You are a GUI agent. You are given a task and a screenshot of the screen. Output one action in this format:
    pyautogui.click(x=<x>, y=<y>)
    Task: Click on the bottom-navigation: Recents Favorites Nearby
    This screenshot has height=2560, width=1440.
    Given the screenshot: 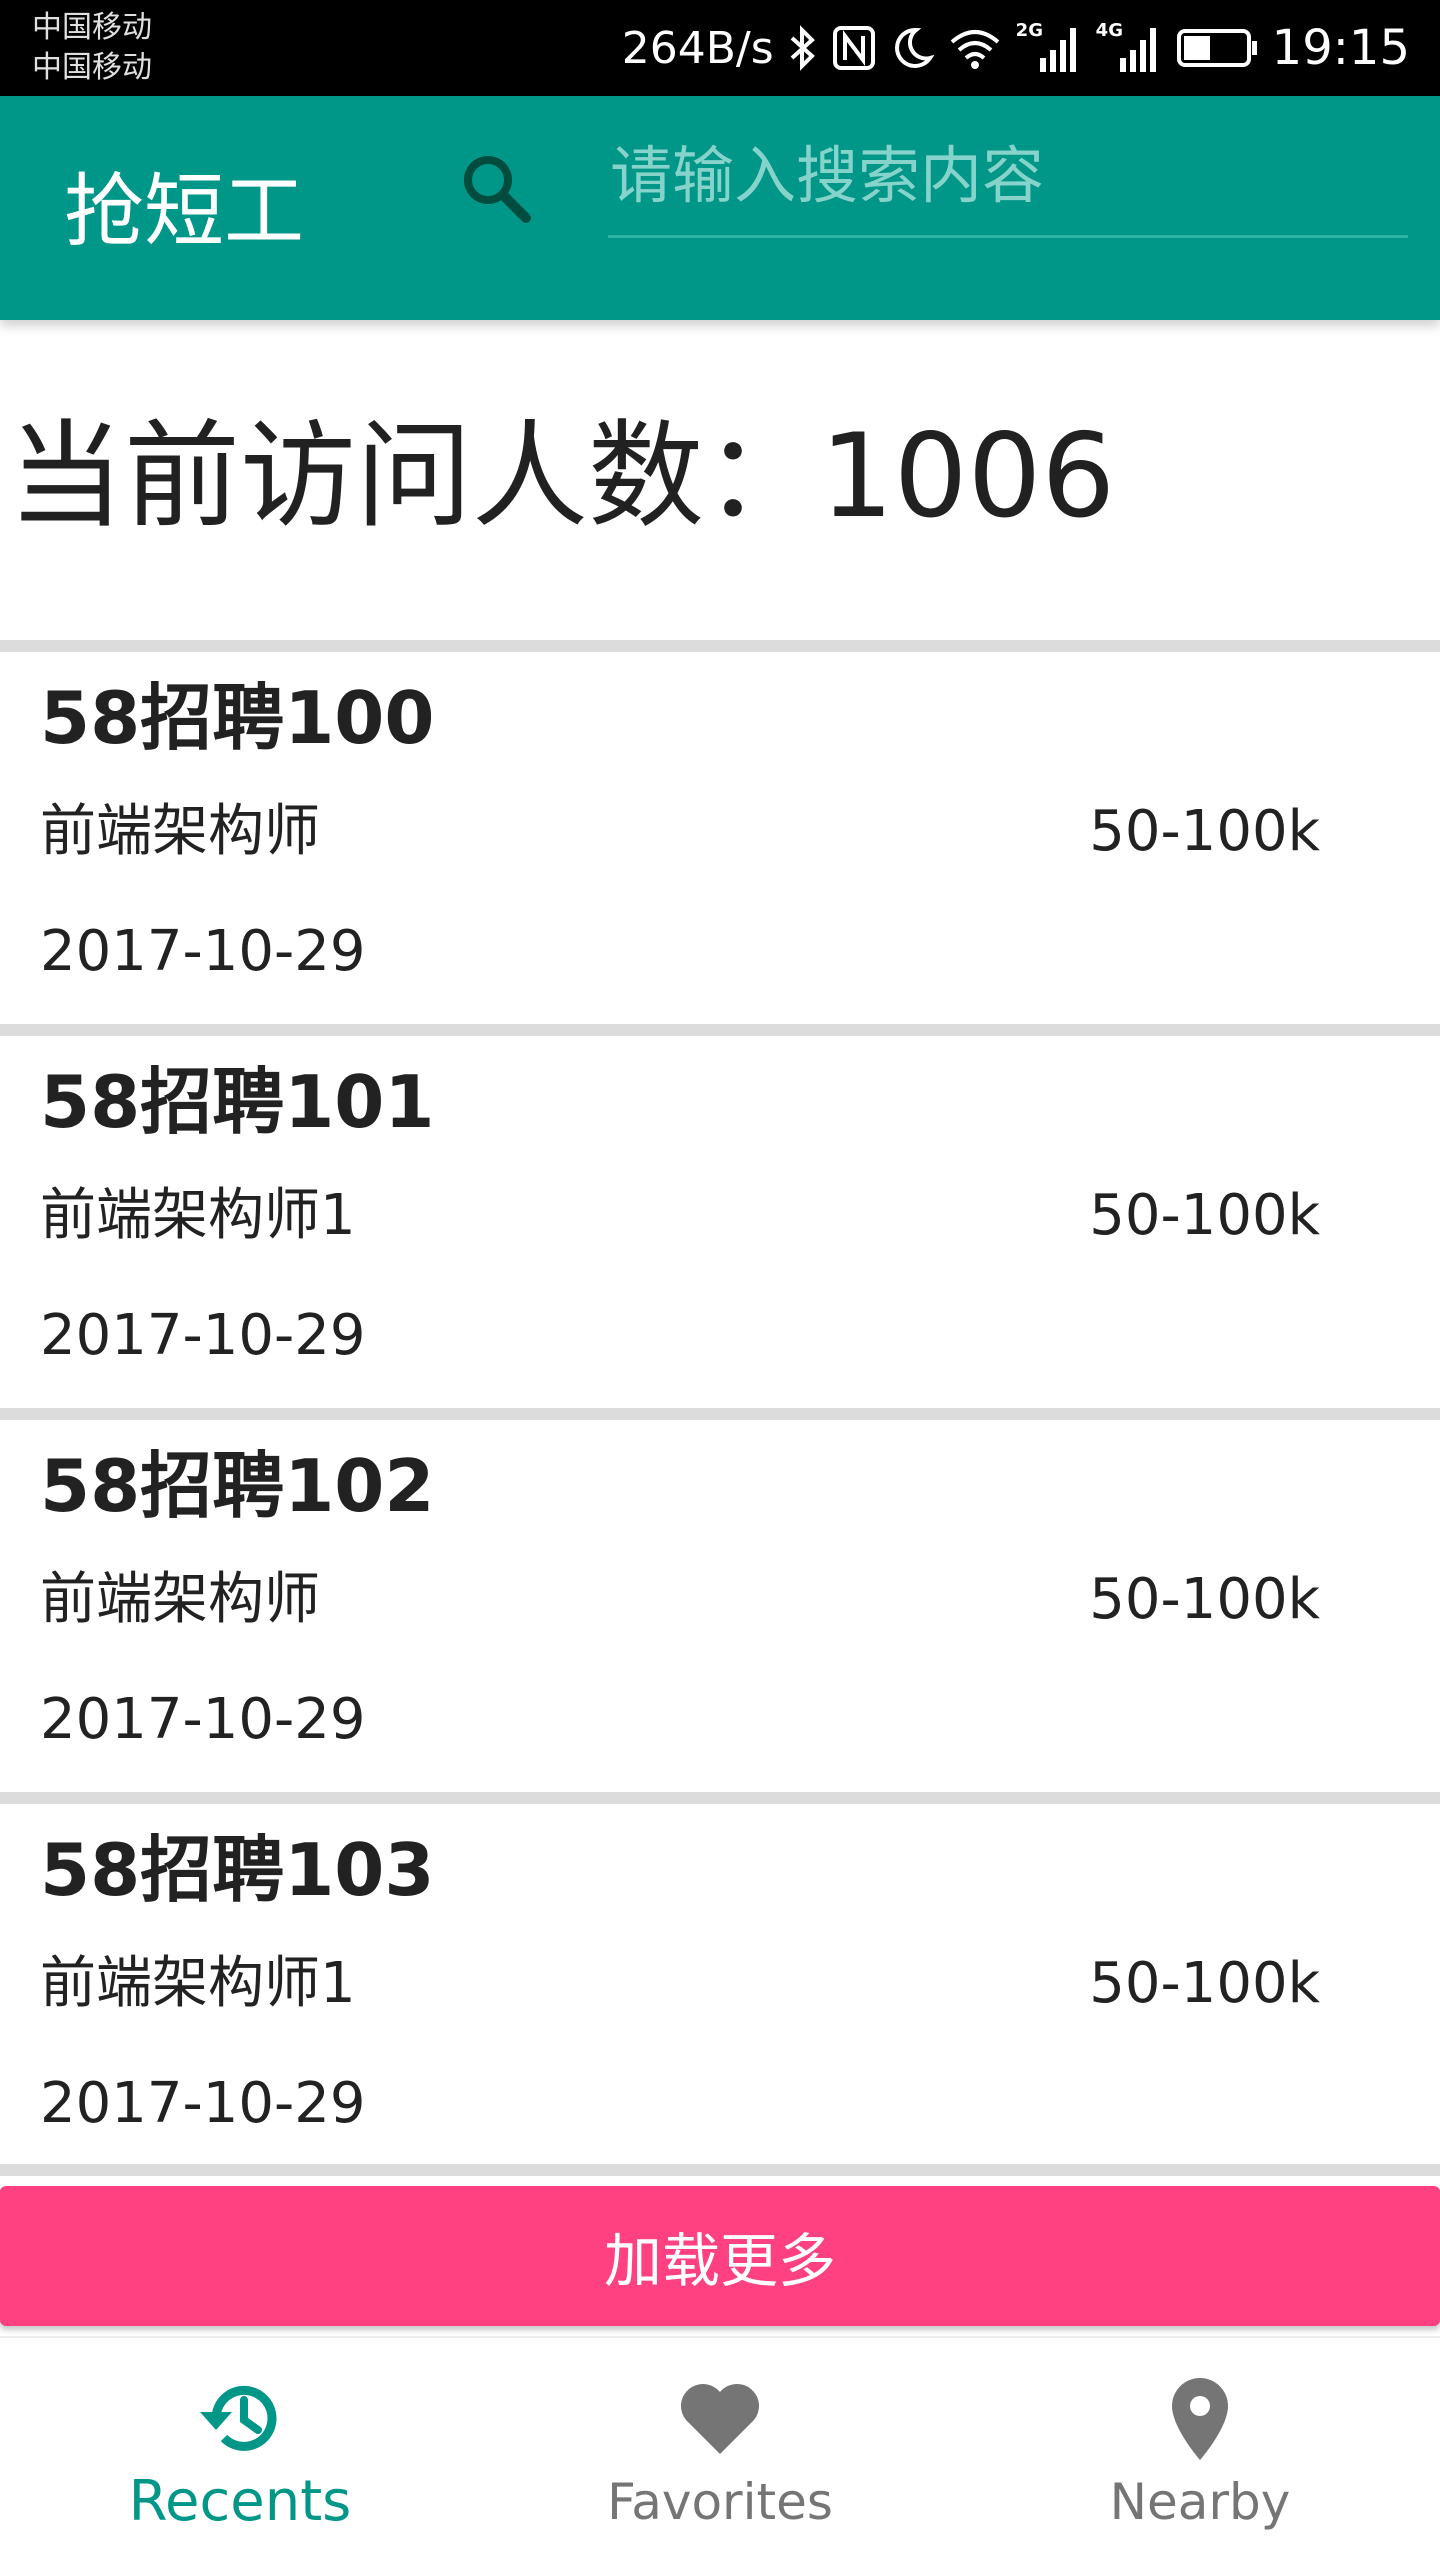 What is the action you would take?
    pyautogui.click(x=720, y=2448)
    